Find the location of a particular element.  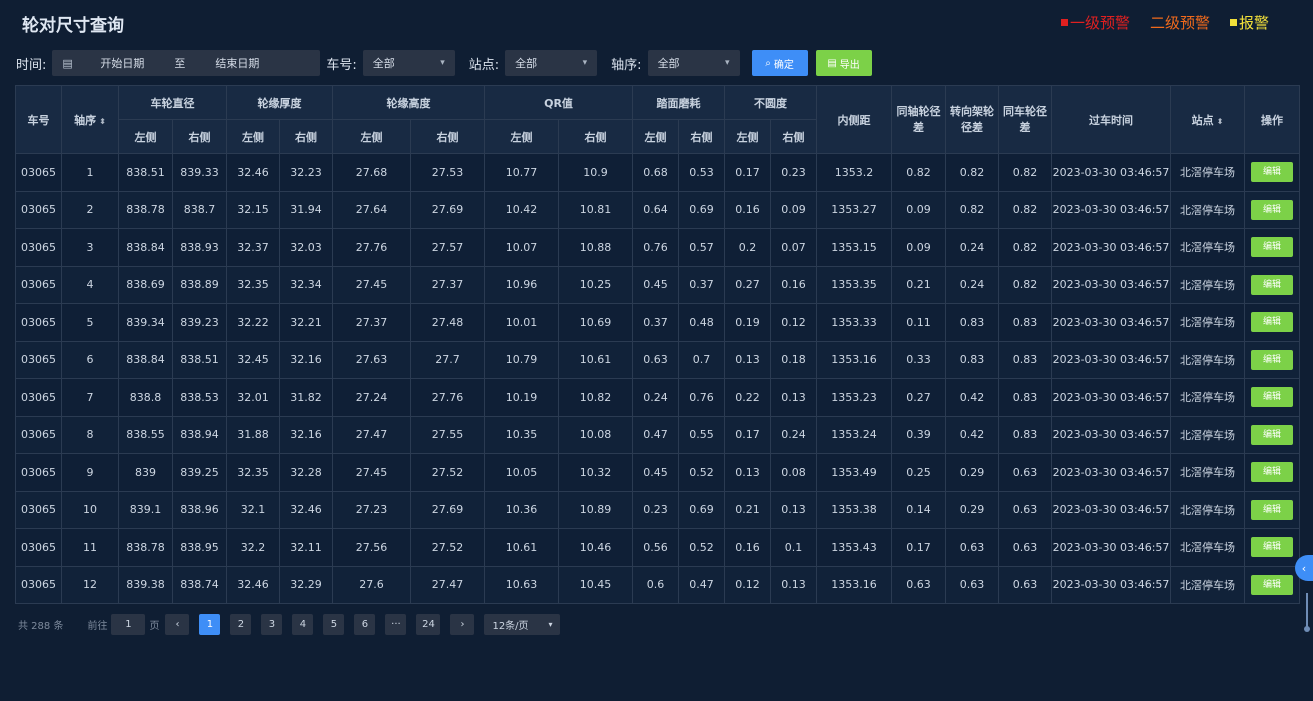

cell-qr-left: 10.01 is located at coordinates (521, 322).